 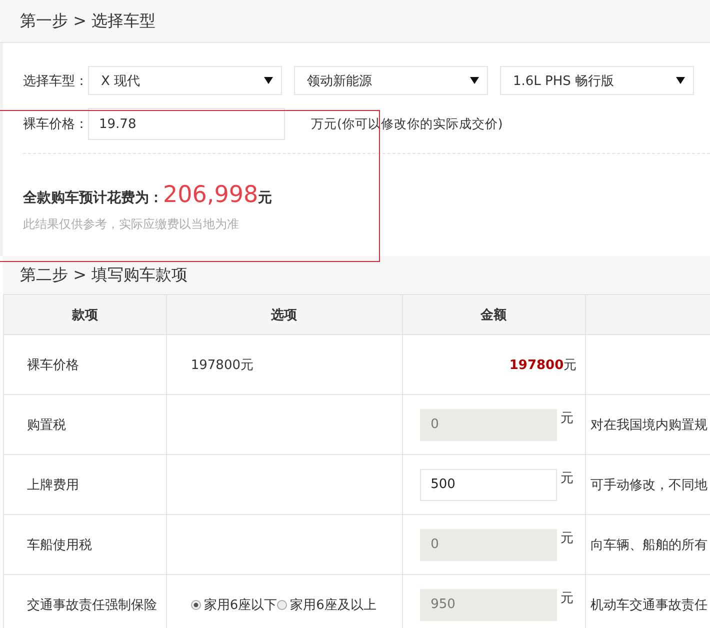 I want to click on table-cell: 197800元, so click(x=222, y=365).